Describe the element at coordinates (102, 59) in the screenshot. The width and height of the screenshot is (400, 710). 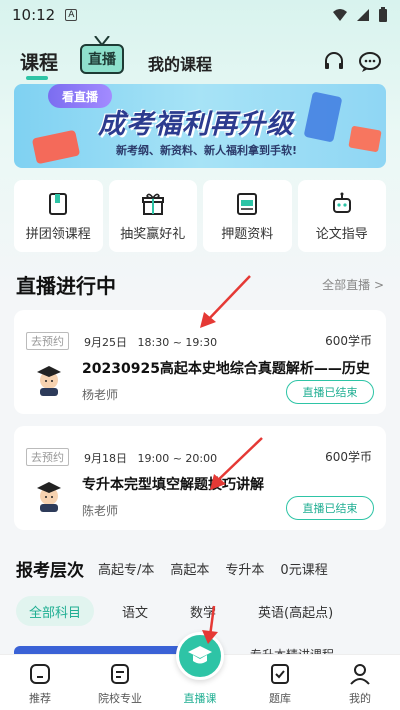
I see `tab-live: 直播` at that location.